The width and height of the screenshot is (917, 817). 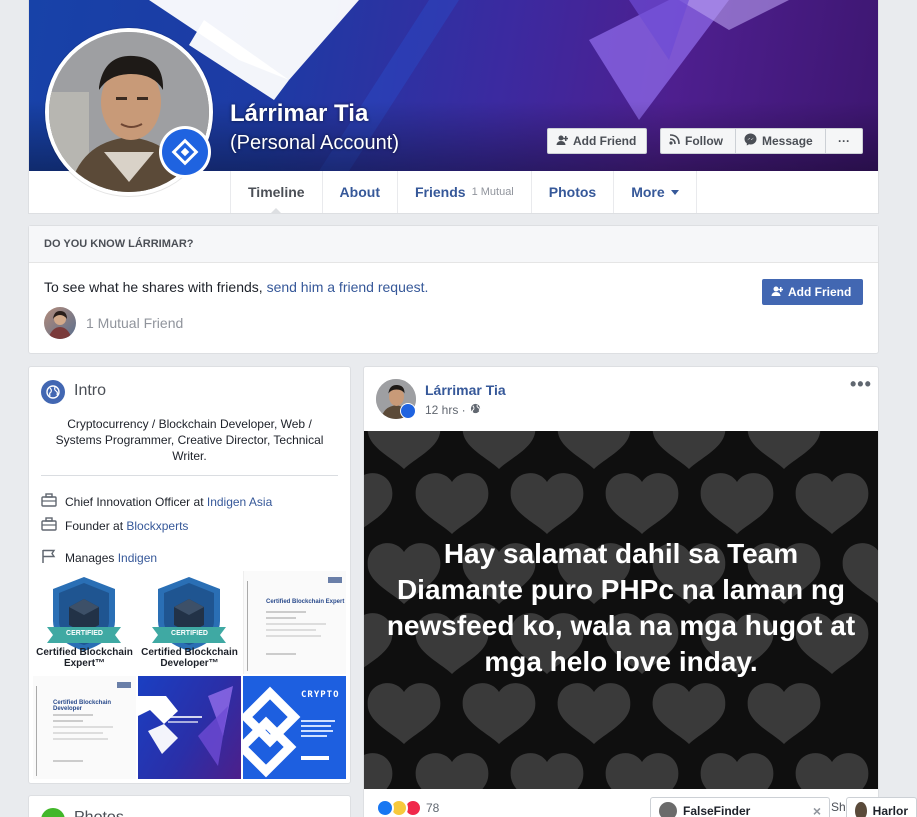 What do you see at coordinates (433, 808) in the screenshot?
I see `reaction-count: 78` at bounding box center [433, 808].